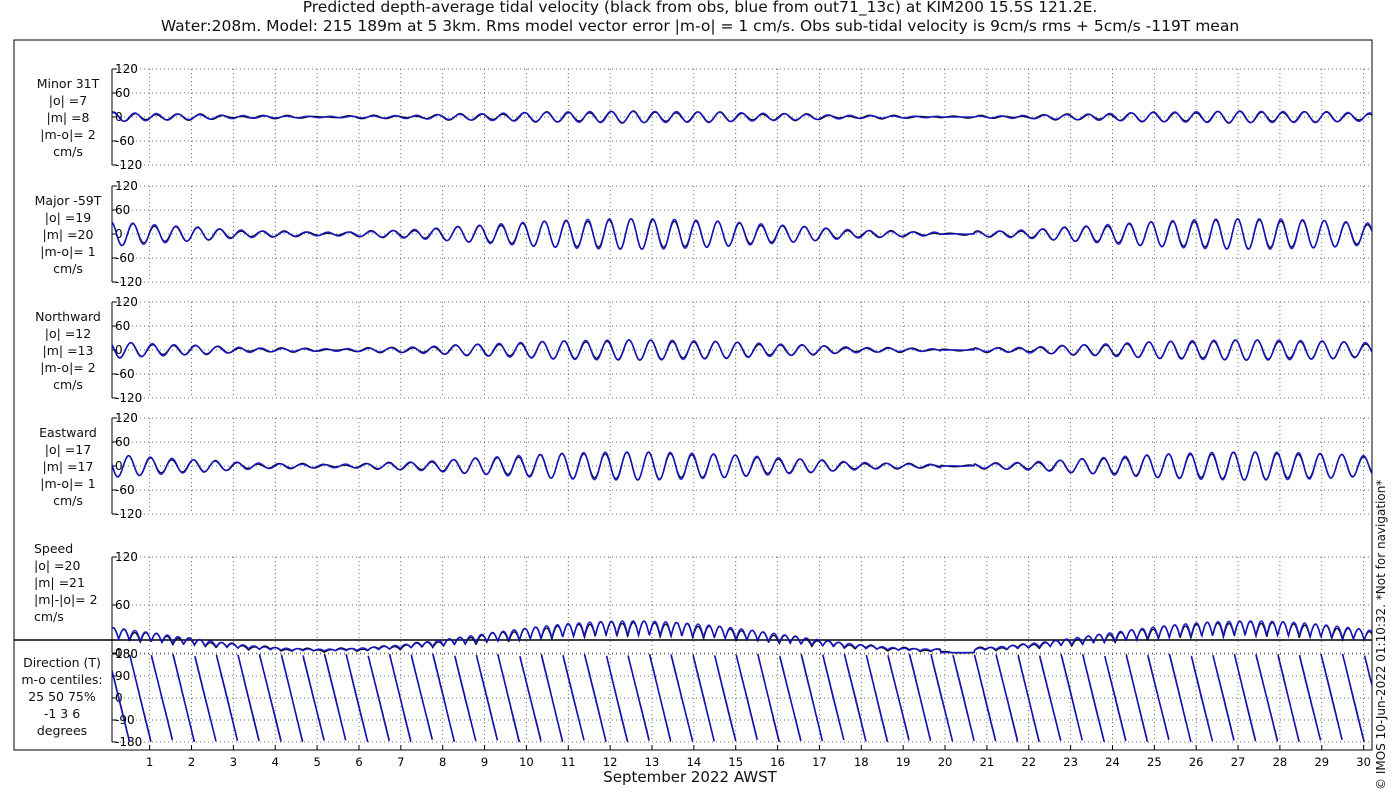  What do you see at coordinates (316, 762) in the screenshot?
I see `x-tick-label: 5` at bounding box center [316, 762].